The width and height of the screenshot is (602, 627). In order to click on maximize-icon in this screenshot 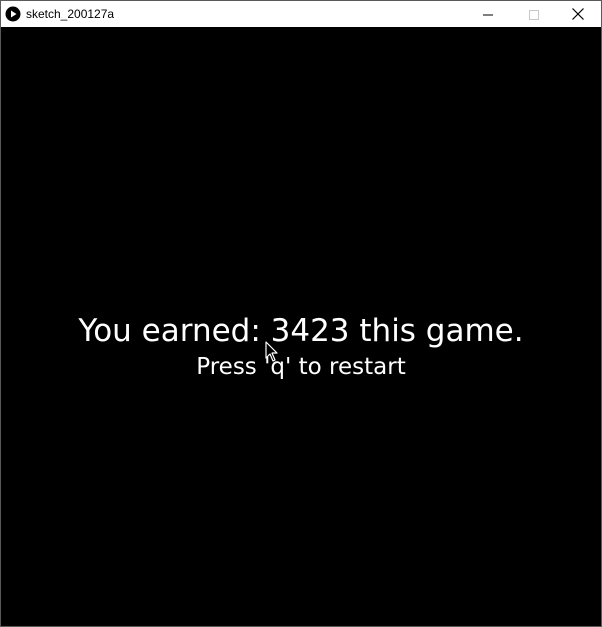, I will do `click(534, 14)`.